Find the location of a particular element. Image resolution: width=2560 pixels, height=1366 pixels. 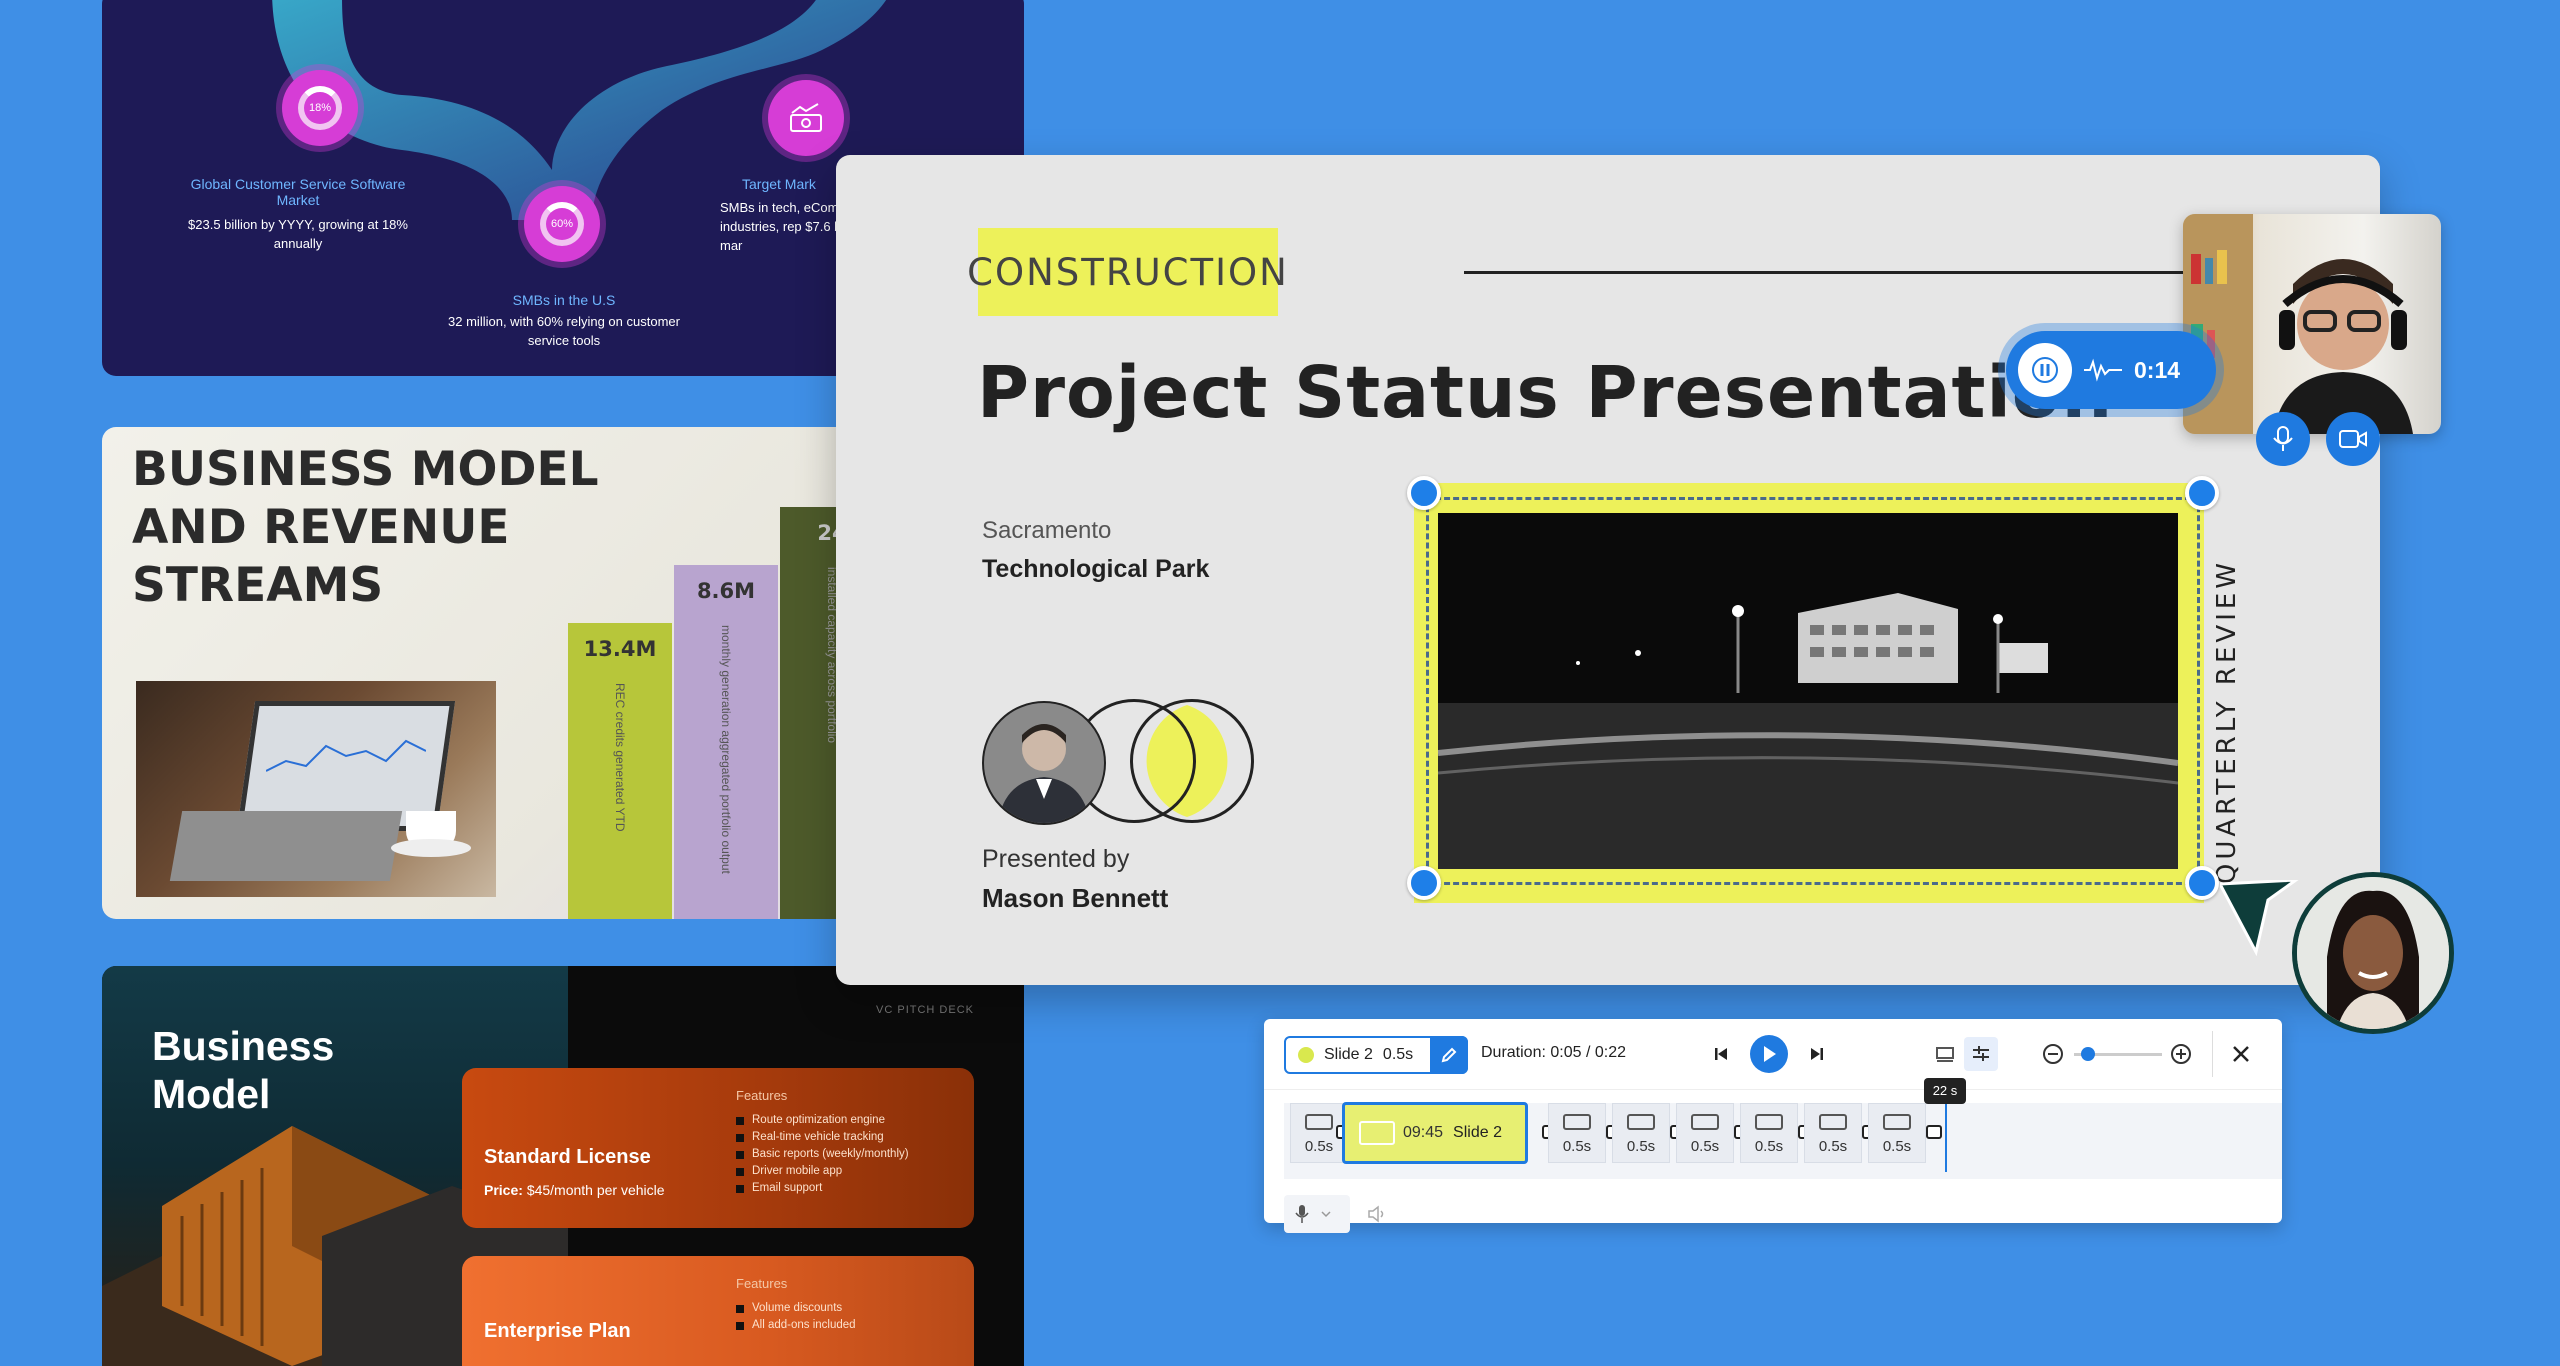

play-button is located at coordinates (1769, 1054).